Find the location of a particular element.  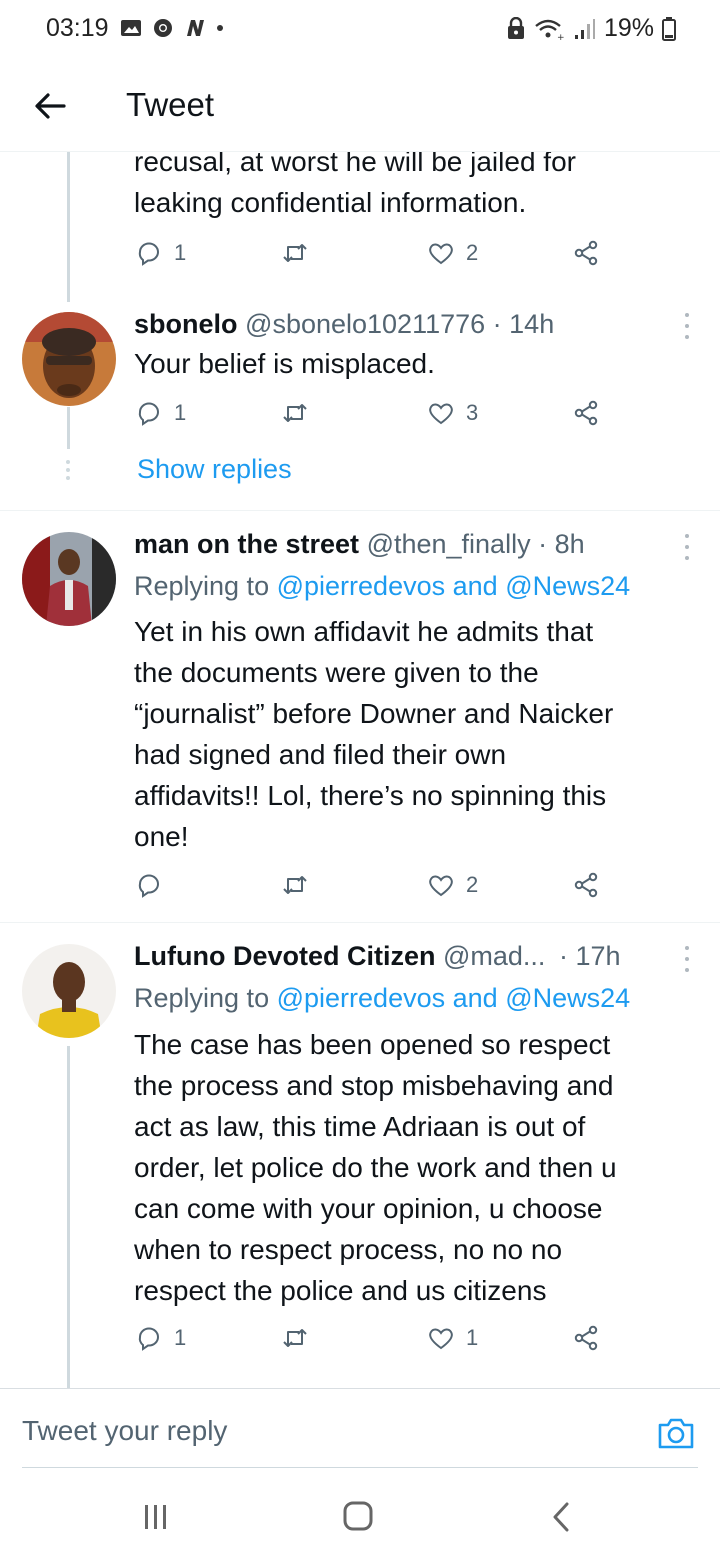

author-handle: @sbonelo10211776 is located at coordinates (365, 324).